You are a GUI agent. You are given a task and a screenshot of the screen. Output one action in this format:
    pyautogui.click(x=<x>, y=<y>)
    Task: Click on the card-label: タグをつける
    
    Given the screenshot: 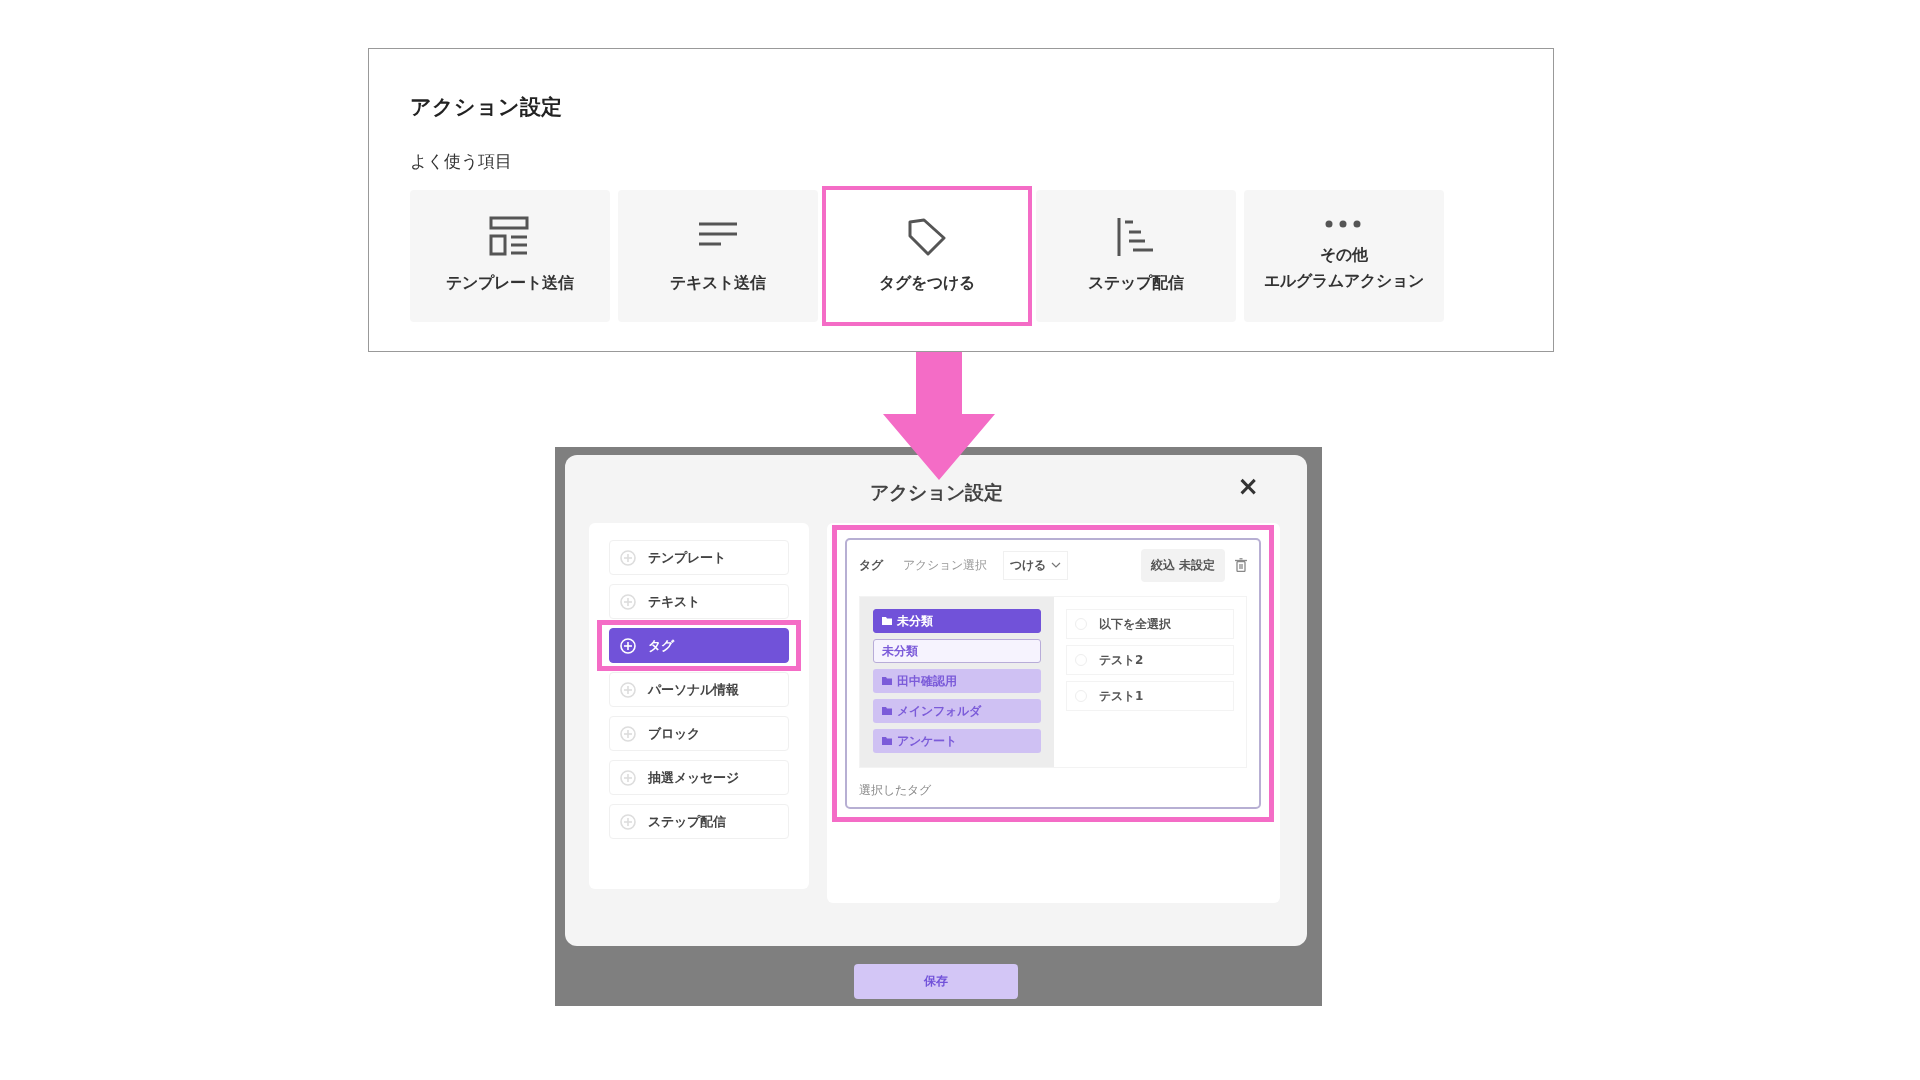 What is the action you would take?
    pyautogui.click(x=927, y=283)
    